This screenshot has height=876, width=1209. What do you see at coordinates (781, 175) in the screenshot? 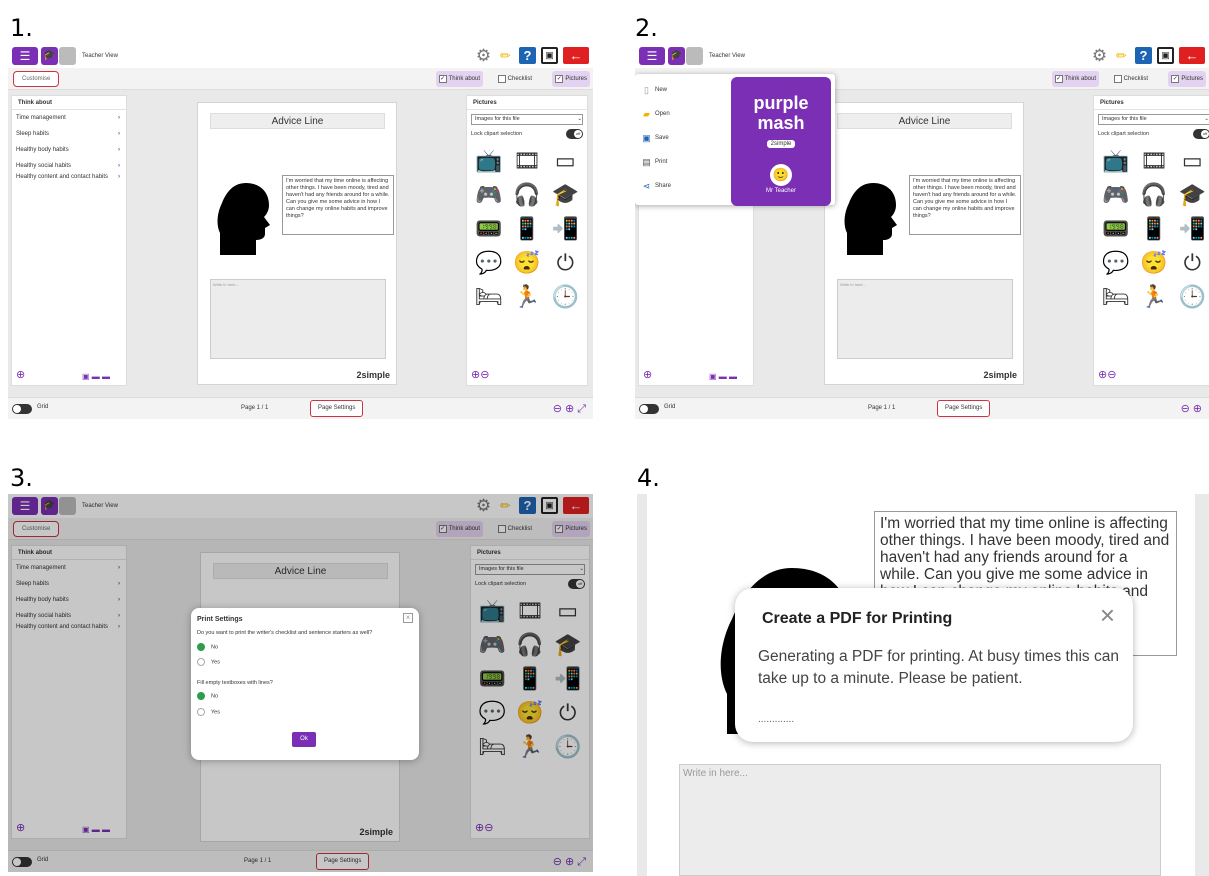
I see `avatar: 🙂` at bounding box center [781, 175].